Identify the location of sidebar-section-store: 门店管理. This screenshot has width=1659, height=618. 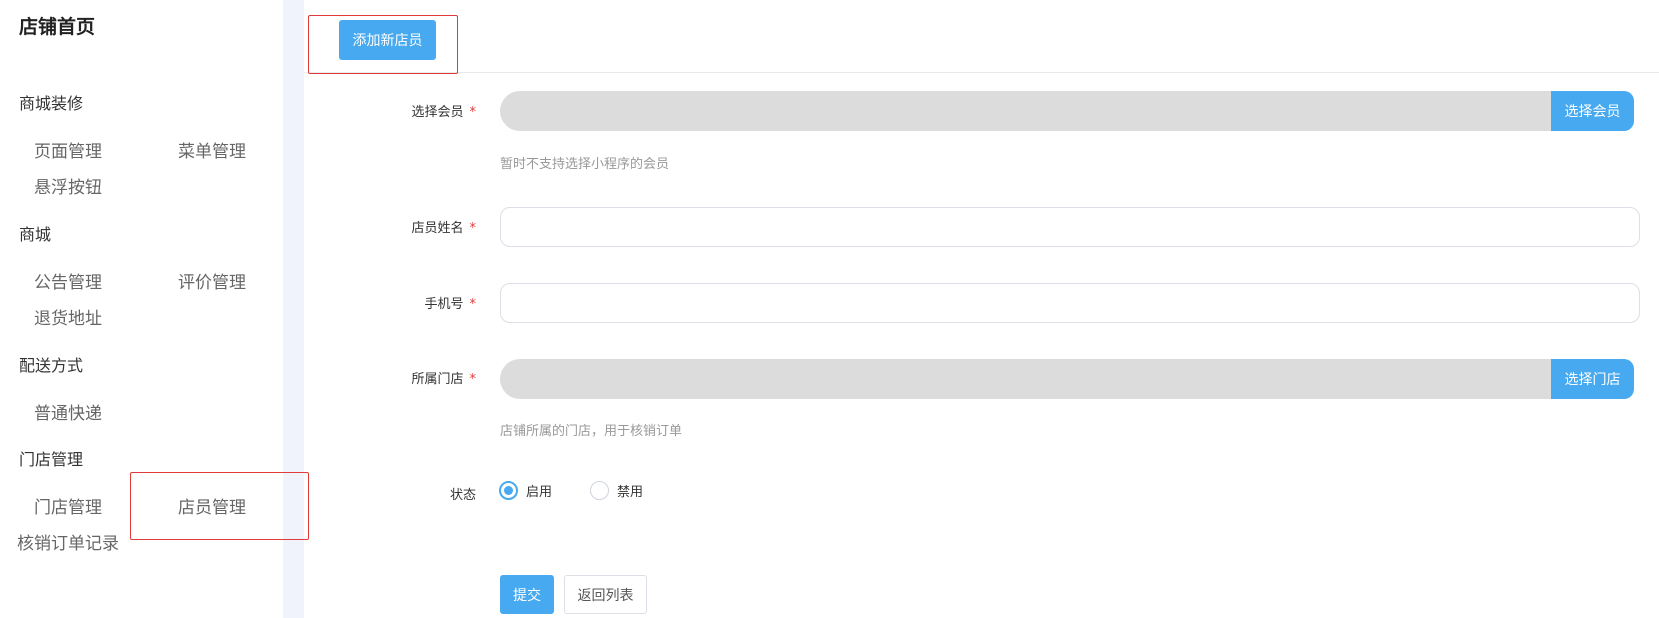
(51, 459).